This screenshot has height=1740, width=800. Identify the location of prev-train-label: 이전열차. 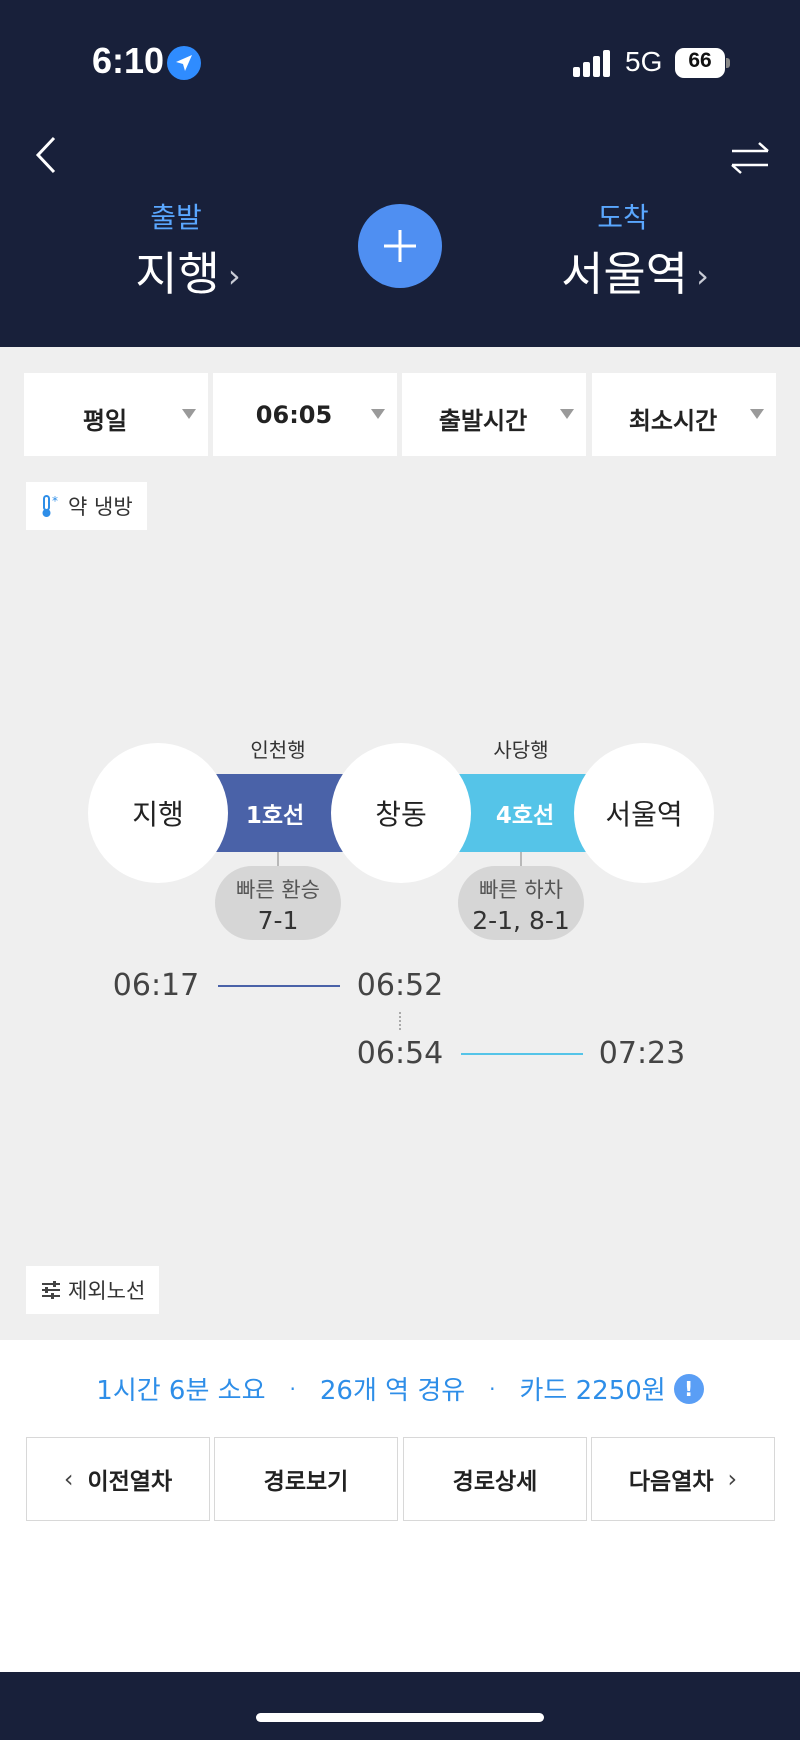
(130, 1482).